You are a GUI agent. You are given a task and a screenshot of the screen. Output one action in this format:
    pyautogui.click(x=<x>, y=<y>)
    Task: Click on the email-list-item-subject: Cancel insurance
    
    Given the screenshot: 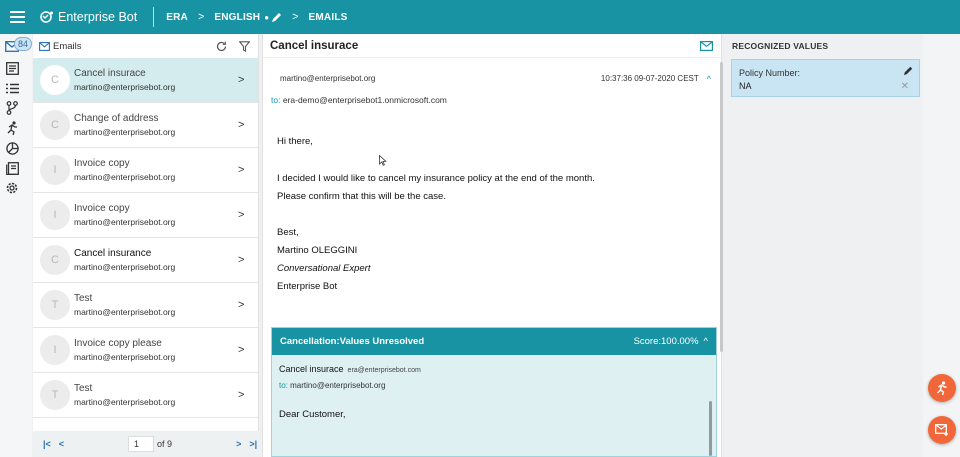 What is the action you would take?
    pyautogui.click(x=113, y=253)
    